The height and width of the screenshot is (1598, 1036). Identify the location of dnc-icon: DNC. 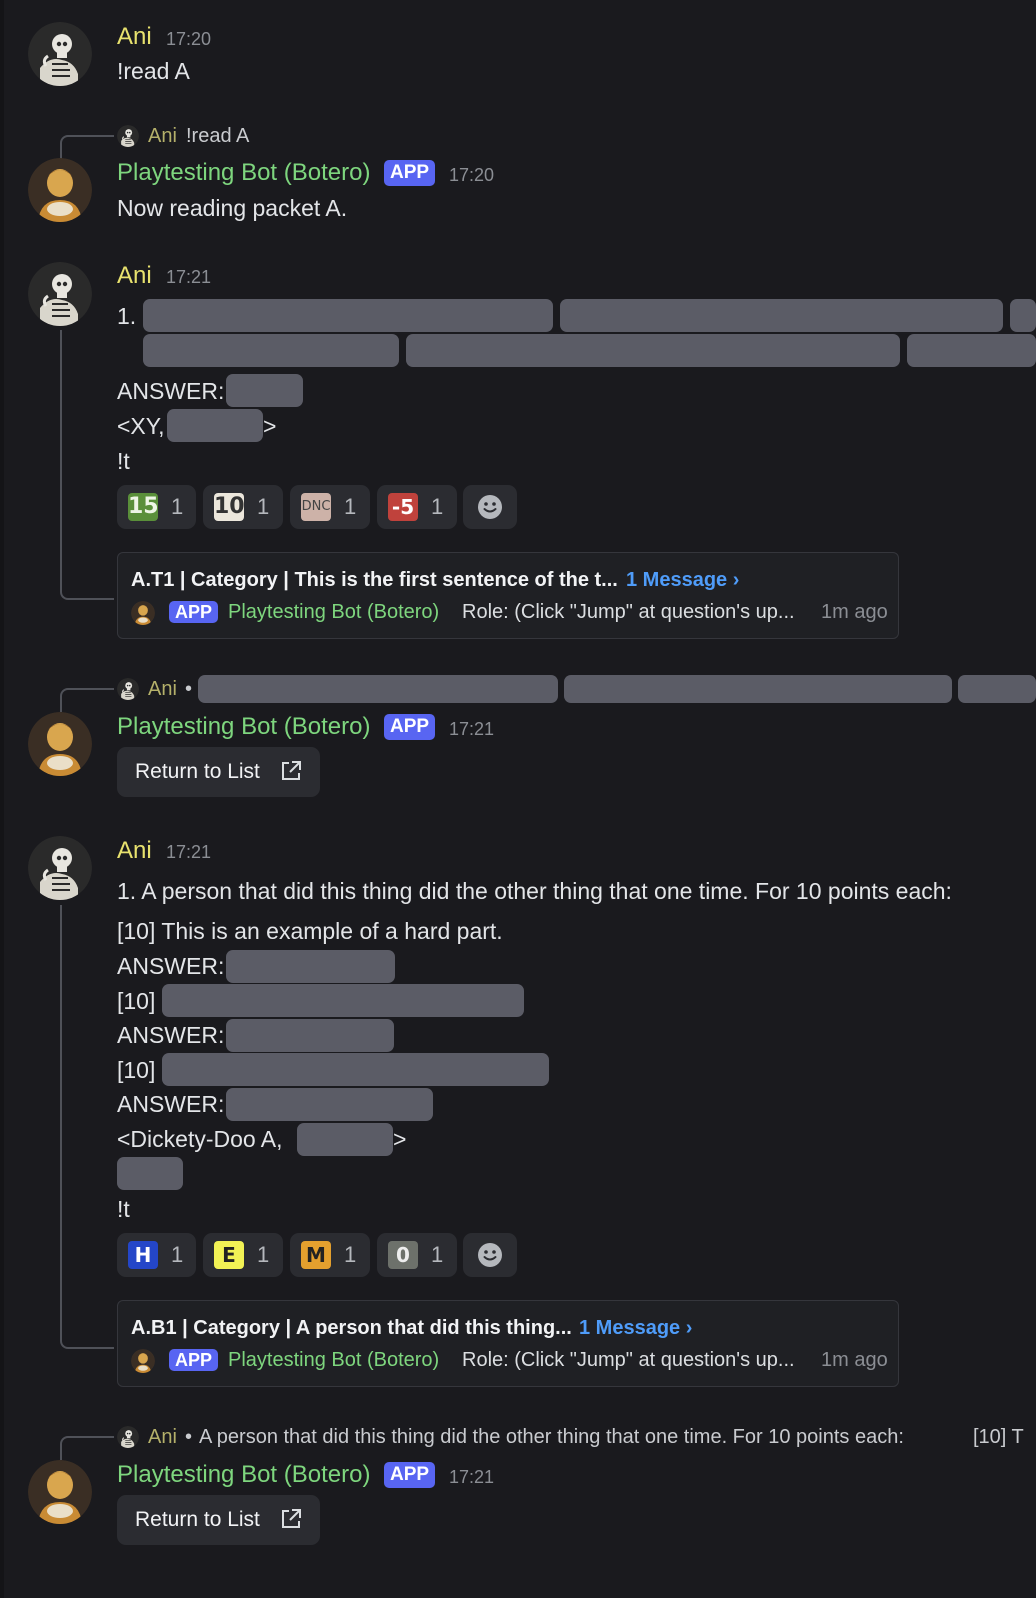
(316, 507).